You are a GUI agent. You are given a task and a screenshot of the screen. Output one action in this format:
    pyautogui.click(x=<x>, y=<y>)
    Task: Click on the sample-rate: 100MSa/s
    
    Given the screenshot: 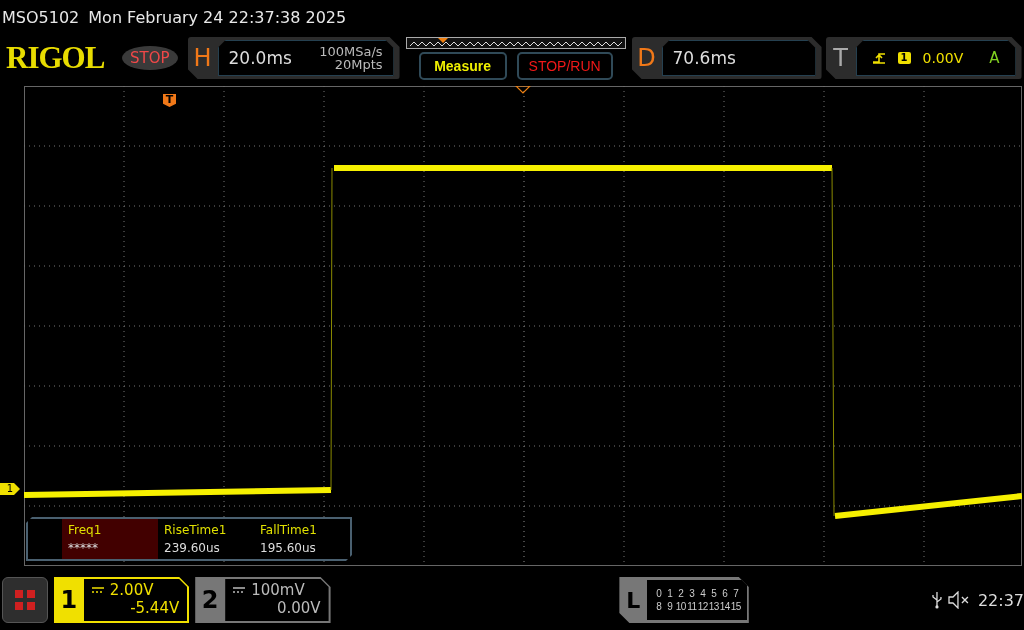 What is the action you would take?
    pyautogui.click(x=351, y=51)
    